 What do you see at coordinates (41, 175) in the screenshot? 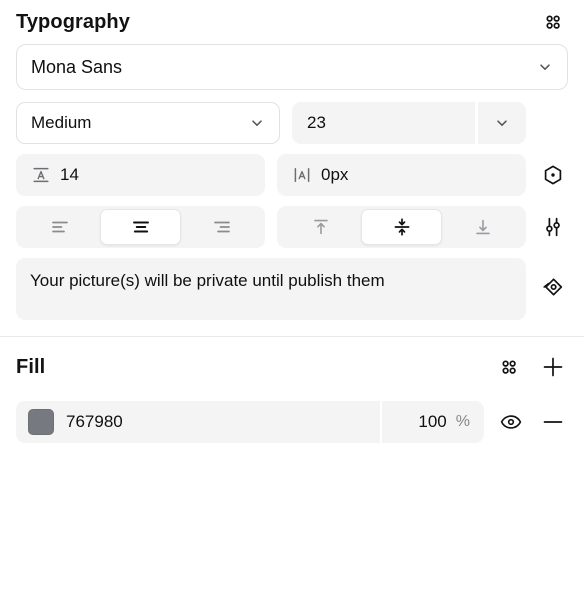
I see `line-height-icon` at bounding box center [41, 175].